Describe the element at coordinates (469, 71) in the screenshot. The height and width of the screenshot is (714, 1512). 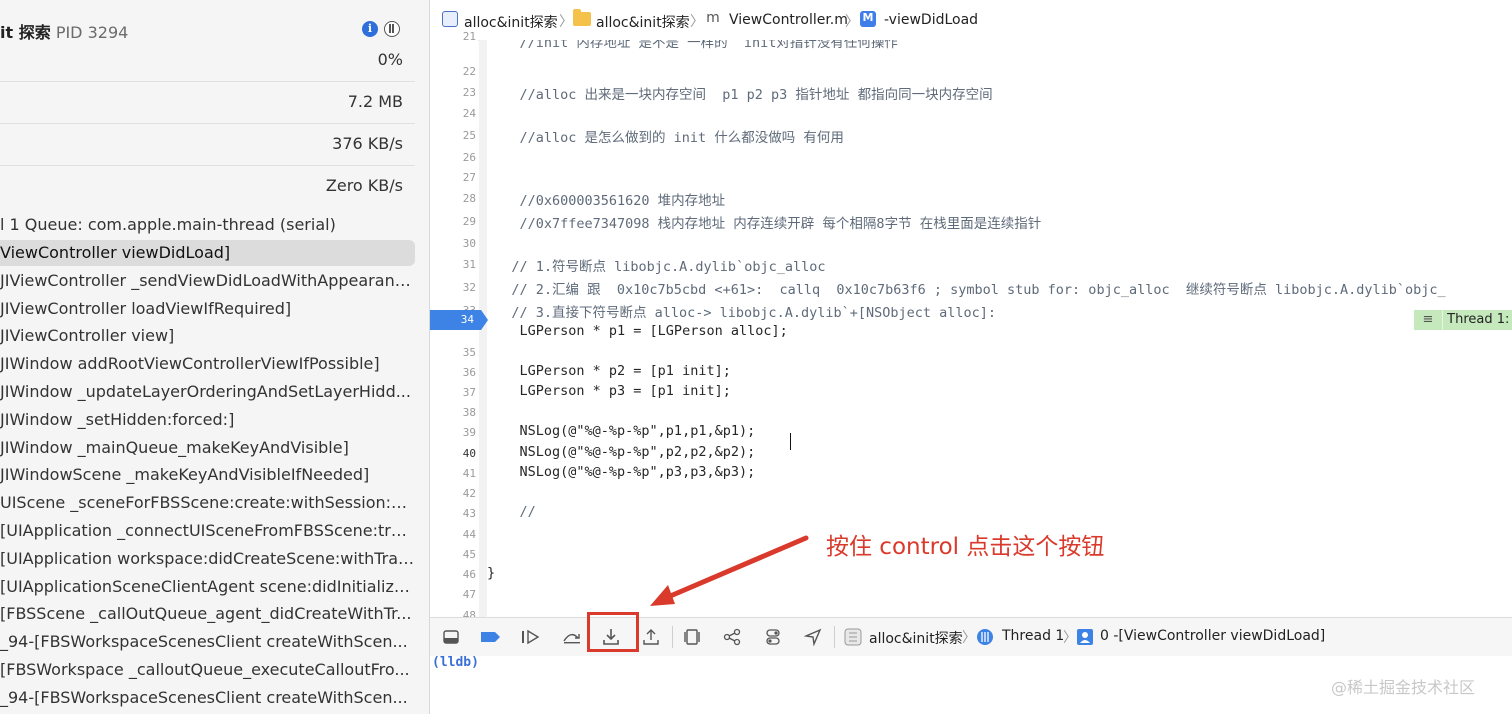
I see `line-number: 22` at that location.